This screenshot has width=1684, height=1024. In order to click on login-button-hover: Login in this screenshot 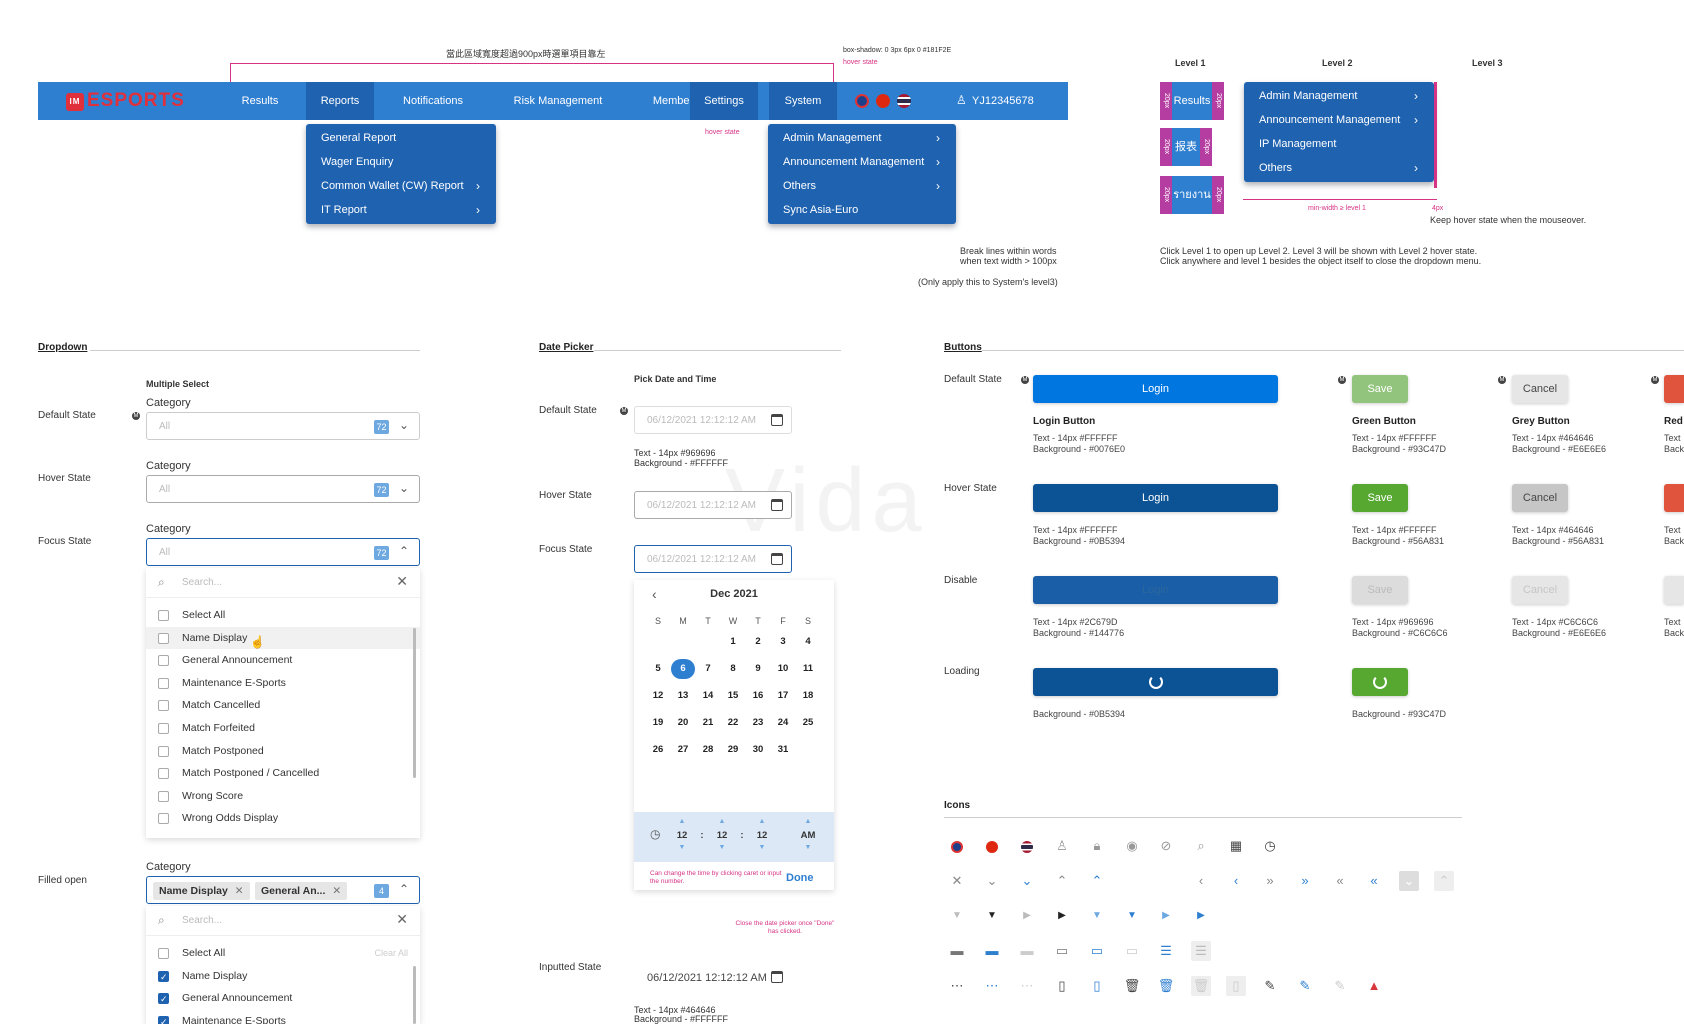, I will do `click(1155, 498)`.